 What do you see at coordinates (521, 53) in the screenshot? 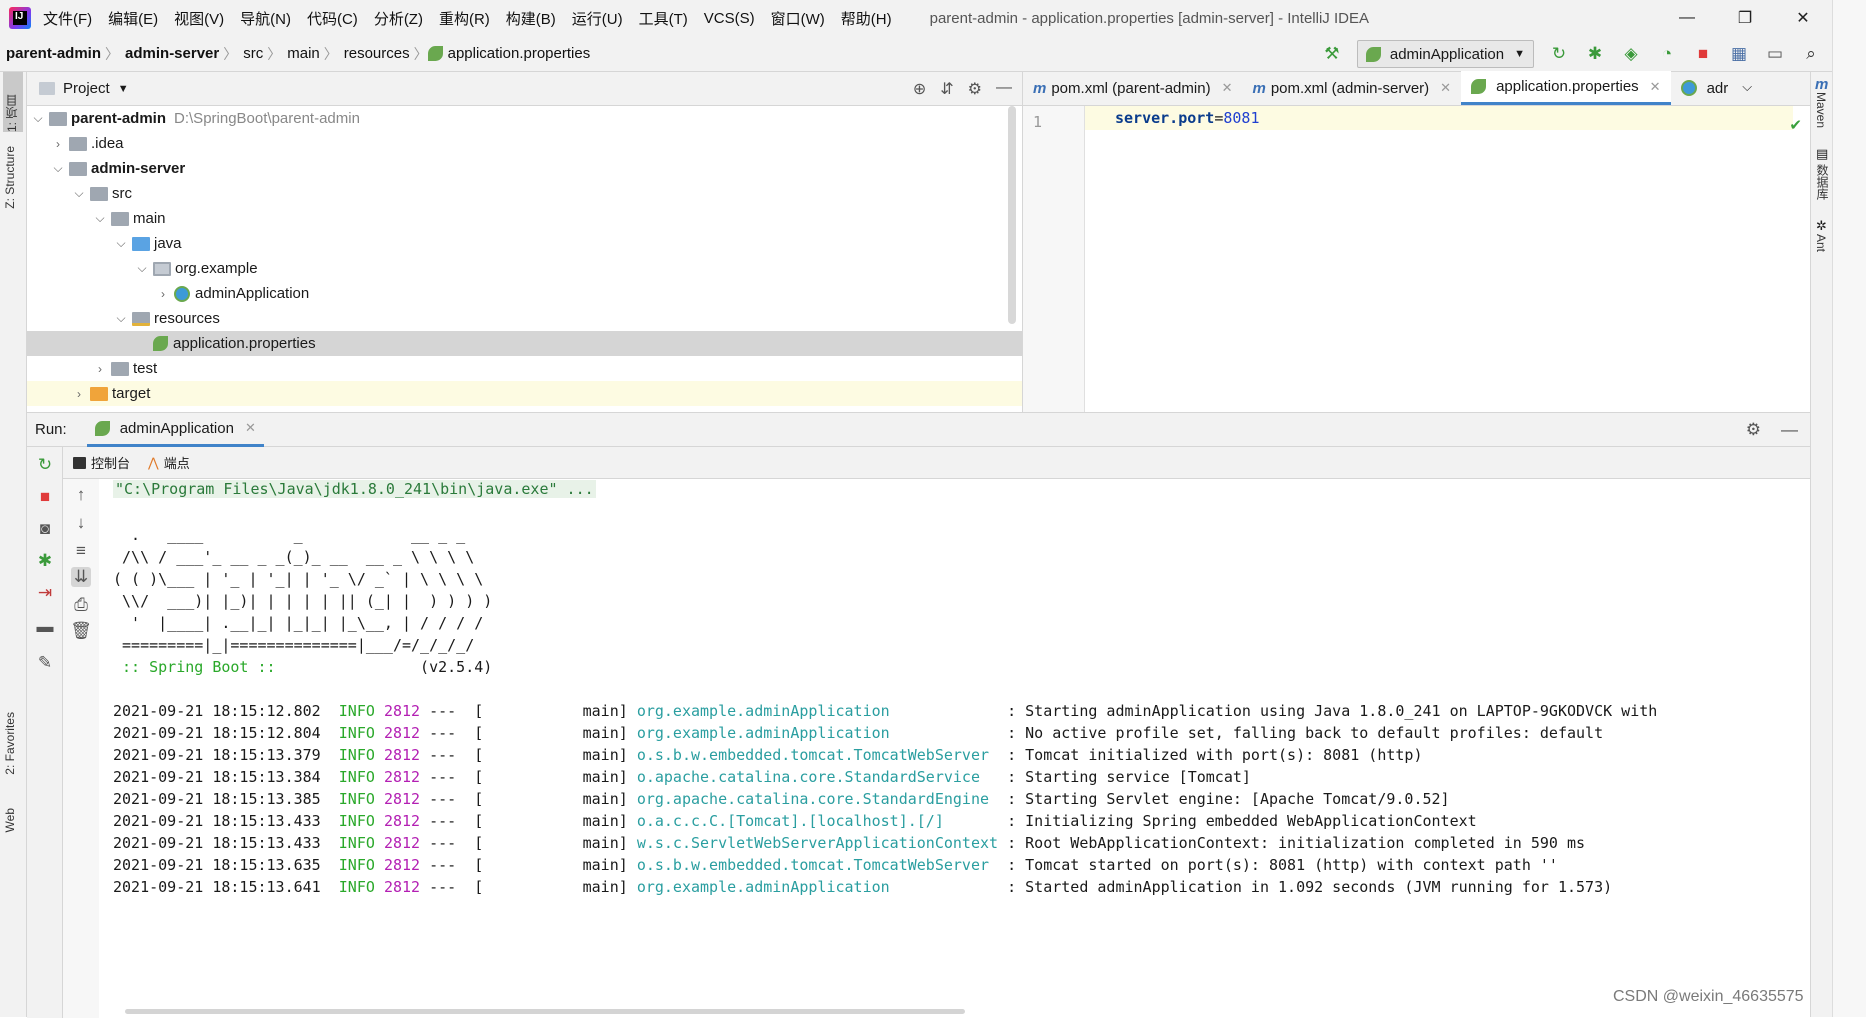
I see `breadcrumb-file: application.properties` at bounding box center [521, 53].